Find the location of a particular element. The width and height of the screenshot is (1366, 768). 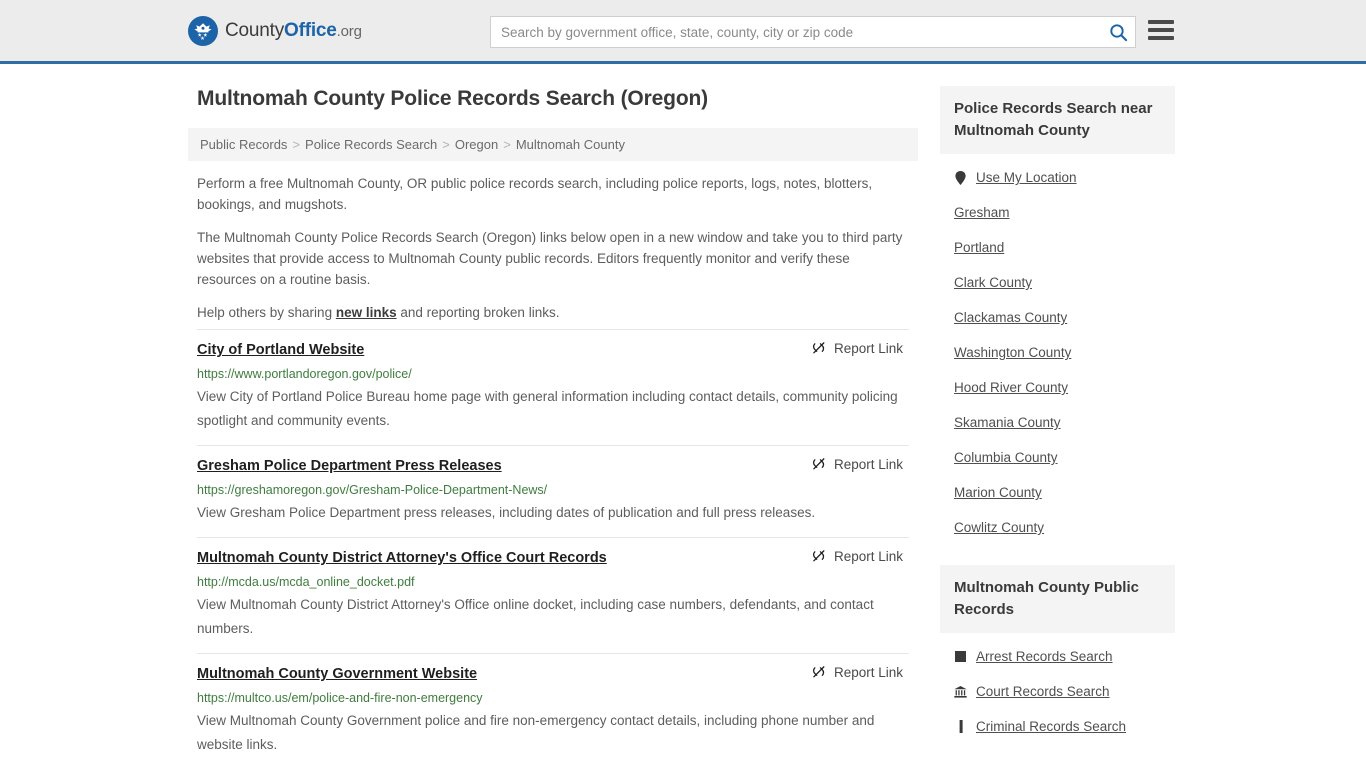

document-icon is located at coordinates (960, 726).